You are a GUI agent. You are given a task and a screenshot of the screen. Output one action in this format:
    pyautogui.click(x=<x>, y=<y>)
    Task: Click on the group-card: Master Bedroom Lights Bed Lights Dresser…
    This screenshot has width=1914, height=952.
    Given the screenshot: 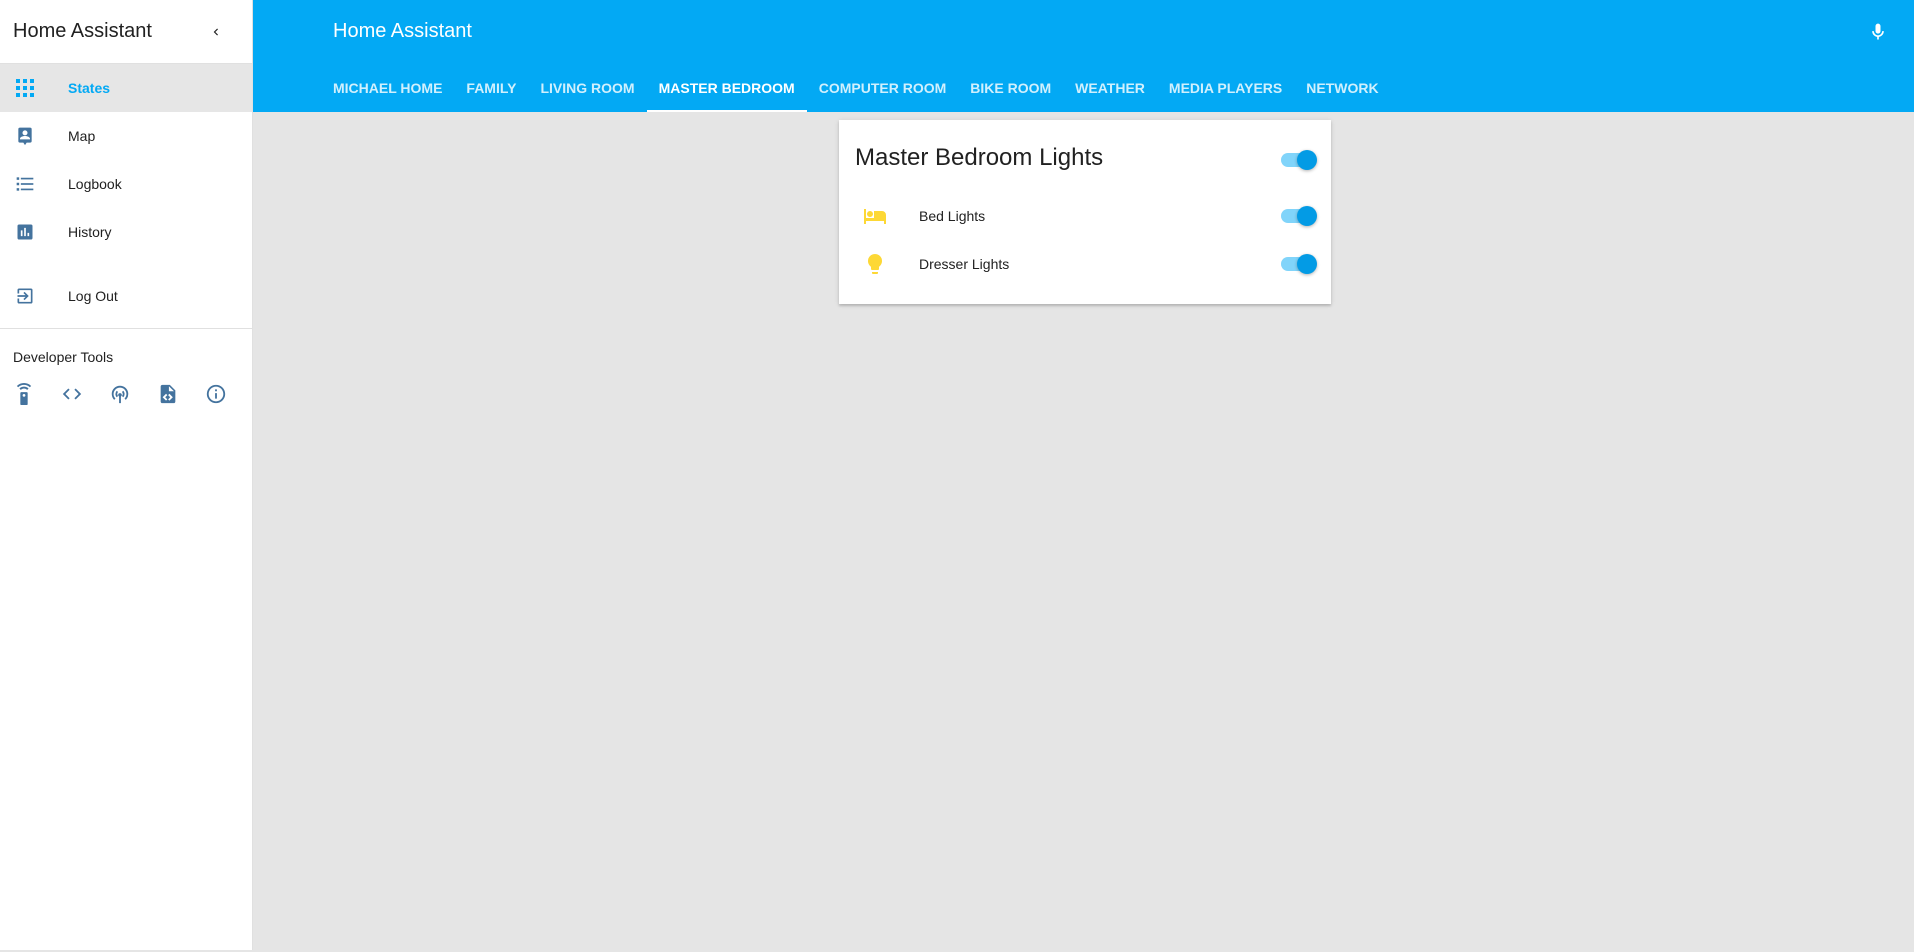 What is the action you would take?
    pyautogui.click(x=1085, y=212)
    